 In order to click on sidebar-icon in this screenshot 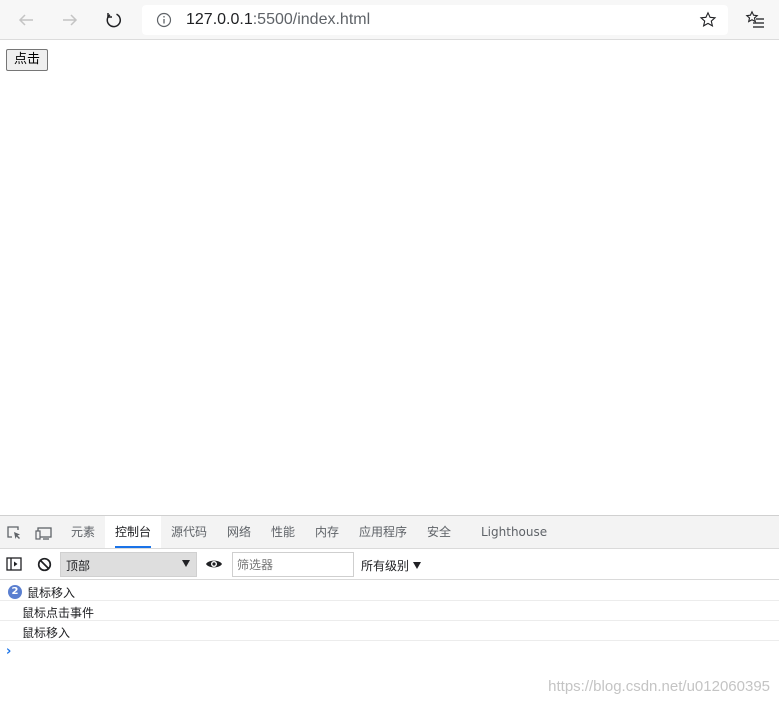, I will do `click(14, 564)`.